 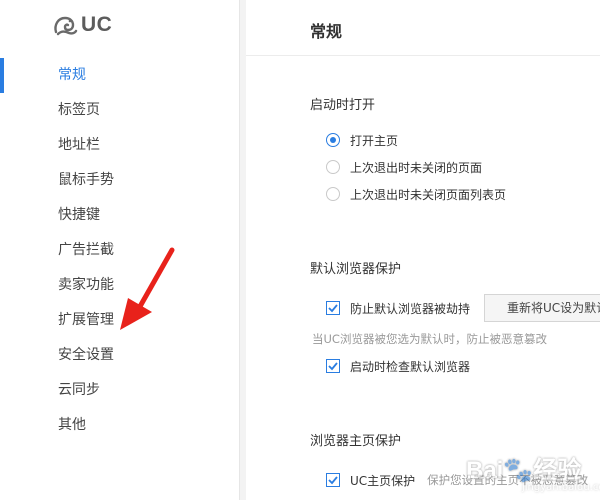 I want to click on set-default-browser-button: 重新将UC设为默认, so click(x=542, y=308).